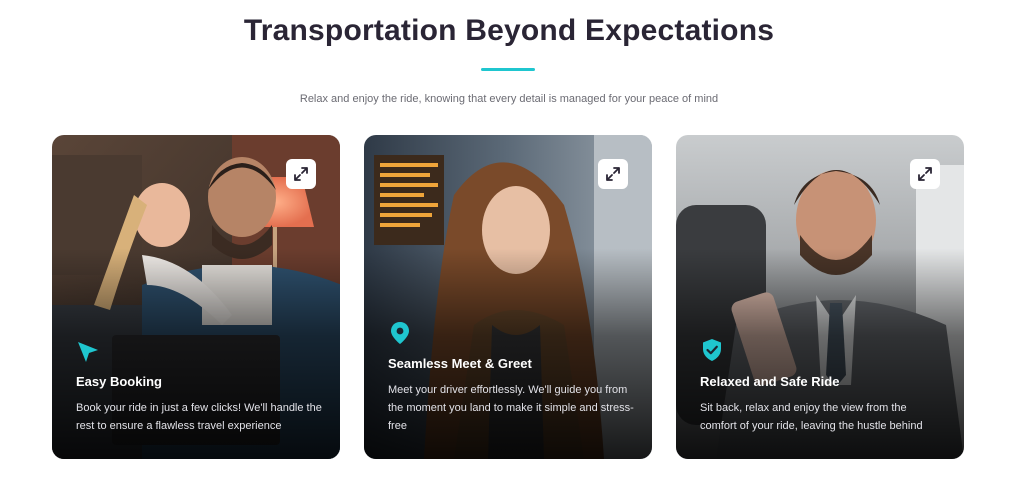  I want to click on card-title: Relaxed and Safe Ride, so click(770, 381).